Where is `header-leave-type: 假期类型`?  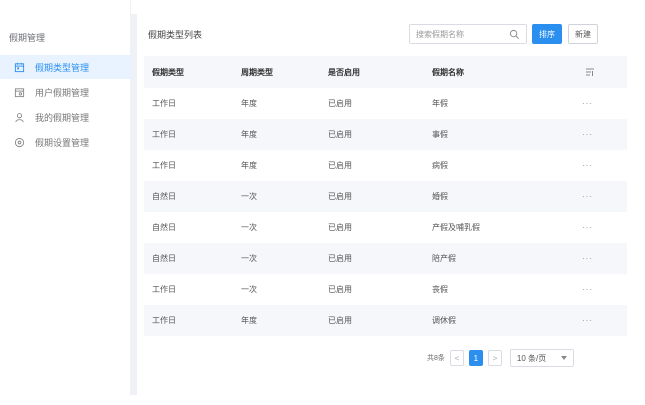 header-leave-type: 假期类型 is located at coordinates (168, 72).